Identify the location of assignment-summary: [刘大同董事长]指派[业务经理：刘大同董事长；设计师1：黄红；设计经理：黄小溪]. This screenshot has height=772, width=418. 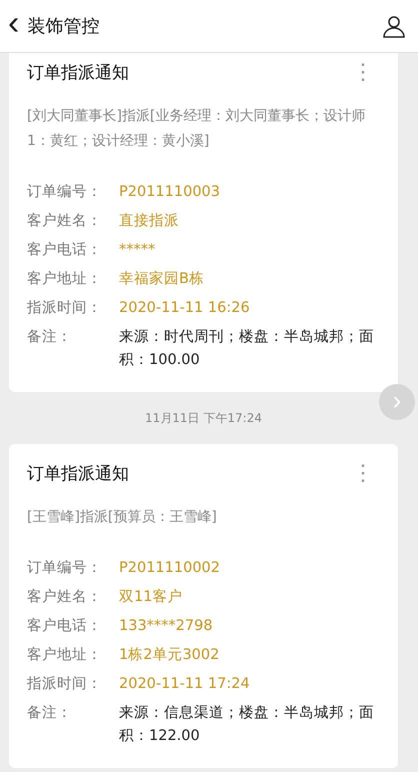
(196, 129).